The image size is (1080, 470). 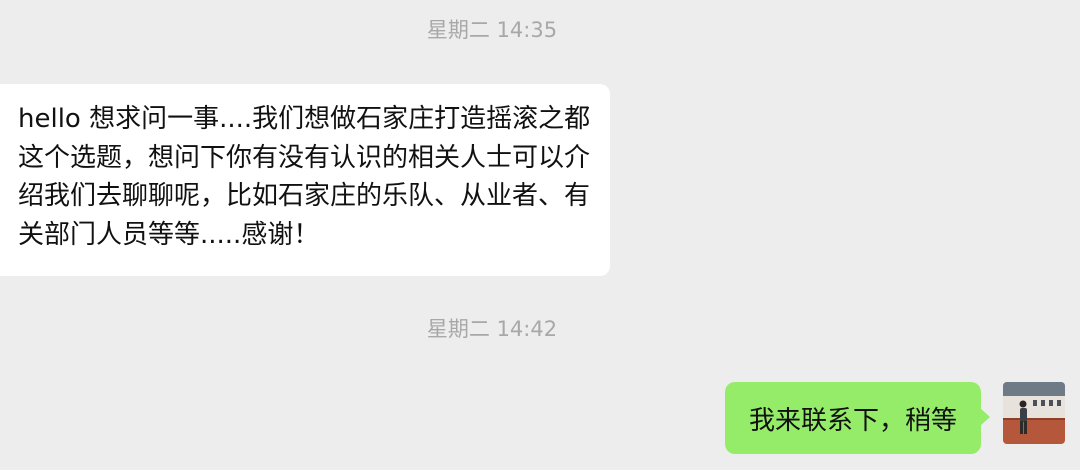 I want to click on outgoing-message-bubble: 我来联系下，稍等, so click(x=857, y=418).